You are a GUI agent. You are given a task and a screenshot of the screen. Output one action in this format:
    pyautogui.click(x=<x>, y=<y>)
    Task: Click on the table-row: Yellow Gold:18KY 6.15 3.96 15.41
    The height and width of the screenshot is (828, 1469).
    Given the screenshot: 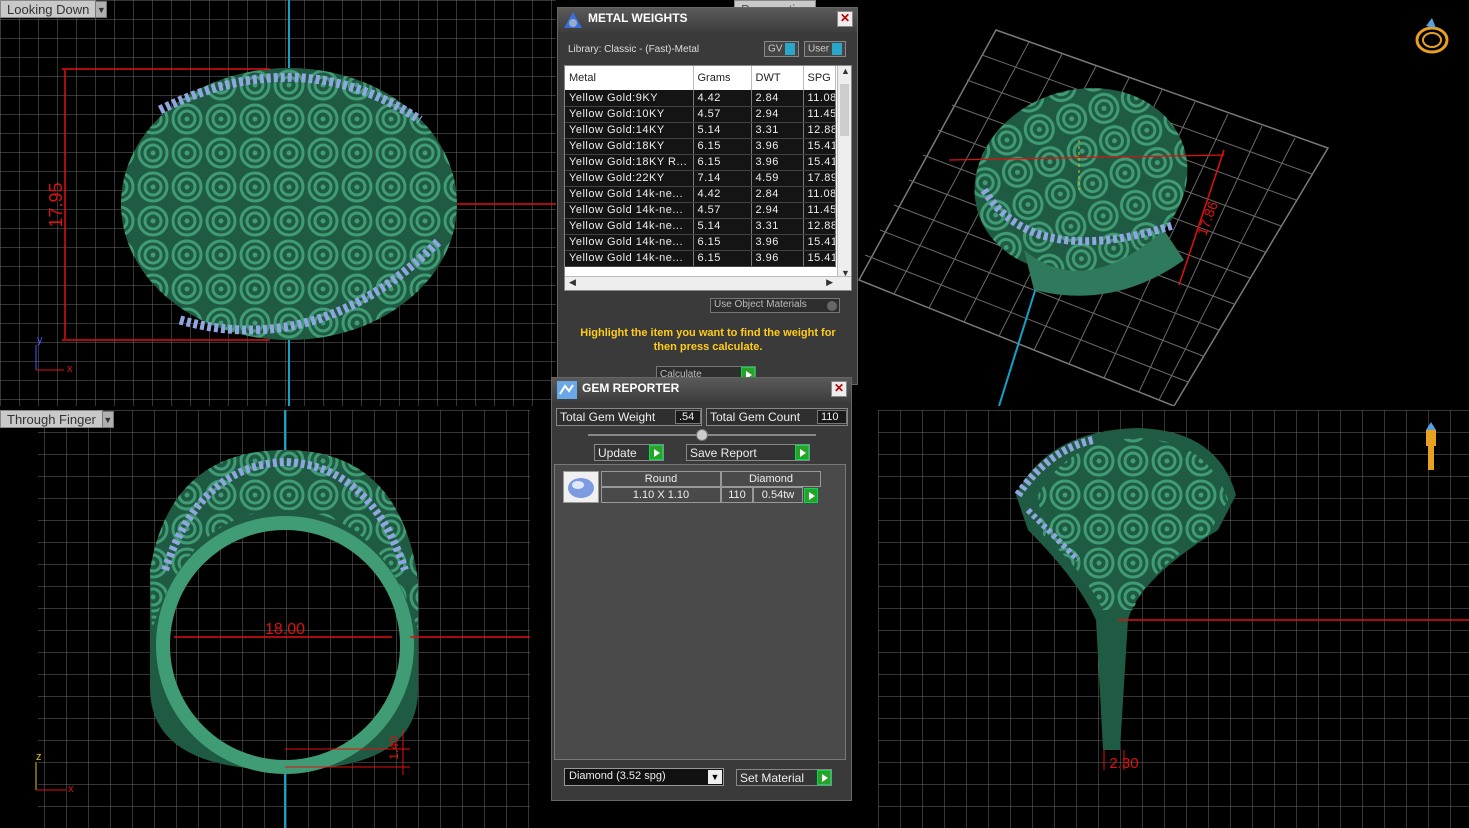 What is the action you would take?
    pyautogui.click(x=700, y=146)
    